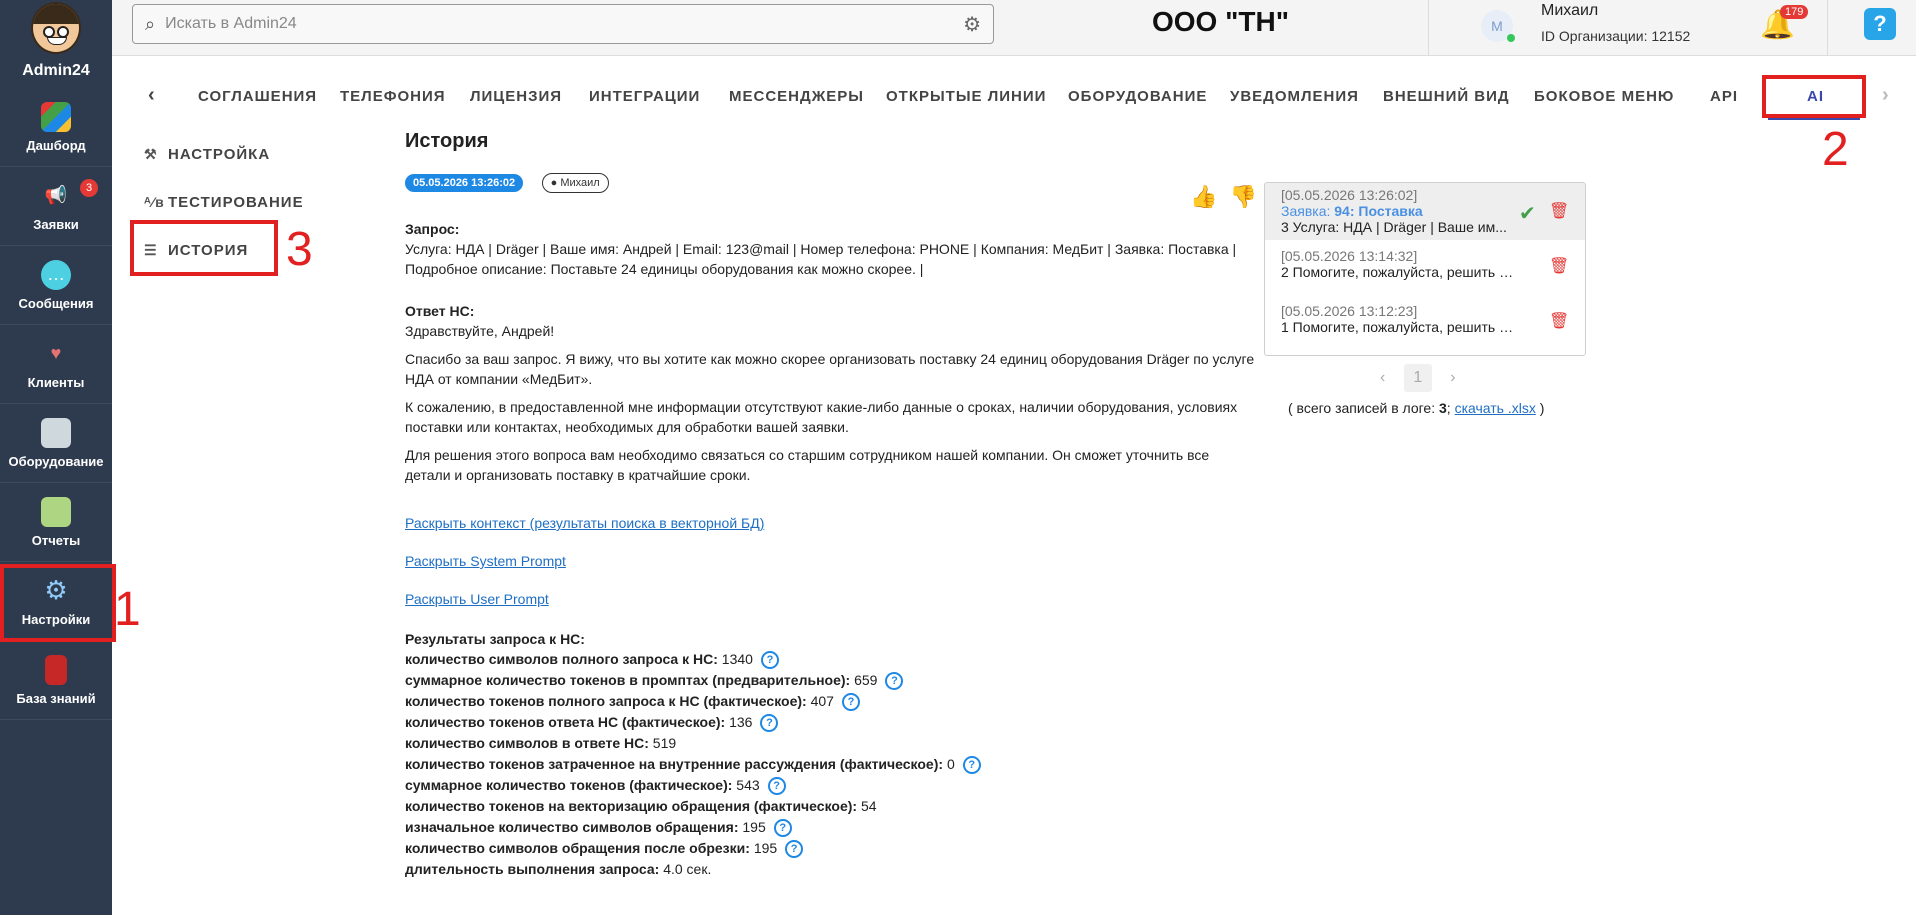 The width and height of the screenshot is (1916, 915). What do you see at coordinates (516, 96) in the screenshot?
I see `tab-license: ЛИЦЕНЗИЯ` at bounding box center [516, 96].